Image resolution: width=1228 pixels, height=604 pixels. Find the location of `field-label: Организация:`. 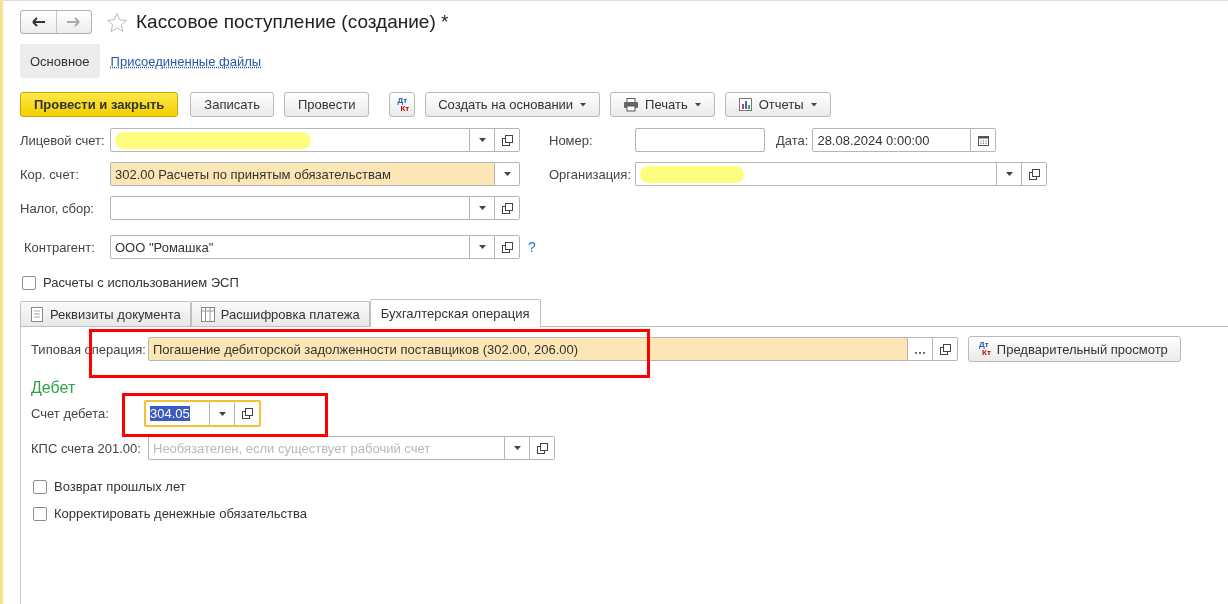

field-label: Организация: is located at coordinates (591, 174).